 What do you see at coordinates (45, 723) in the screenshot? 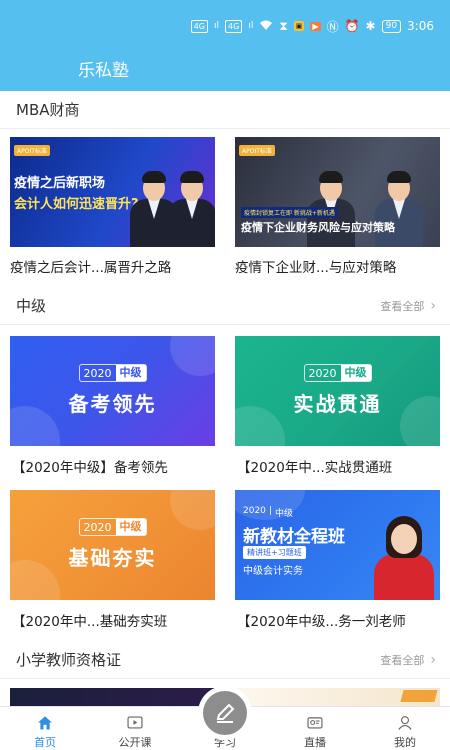
I see `home-icon` at bounding box center [45, 723].